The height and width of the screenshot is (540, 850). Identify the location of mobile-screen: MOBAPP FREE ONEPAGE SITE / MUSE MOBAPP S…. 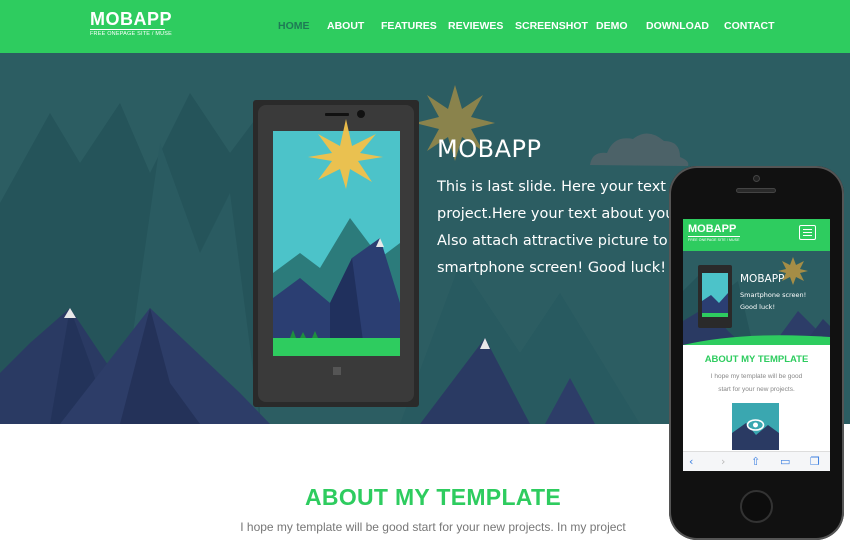
(756, 345).